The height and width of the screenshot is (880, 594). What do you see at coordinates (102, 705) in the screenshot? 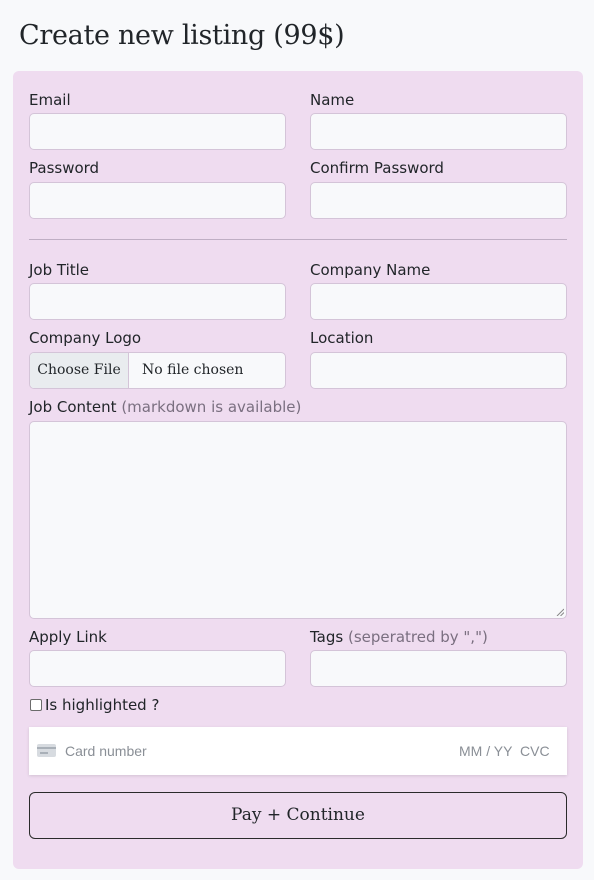
I see `highlighted-label: Is highlighted ?` at bounding box center [102, 705].